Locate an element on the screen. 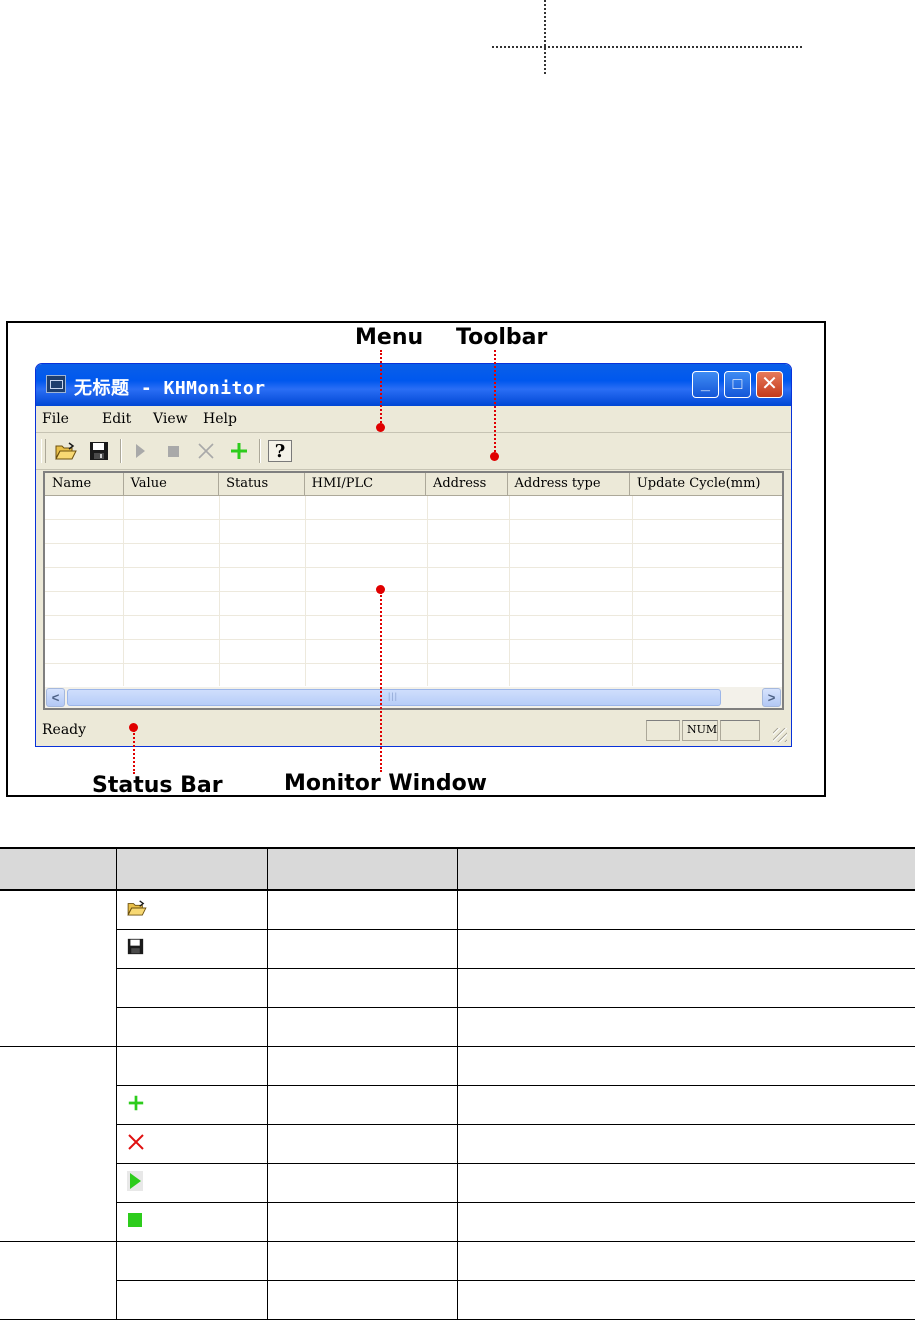 The width and height of the screenshot is (915, 1332). menu-file: File is located at coordinates (55, 419).